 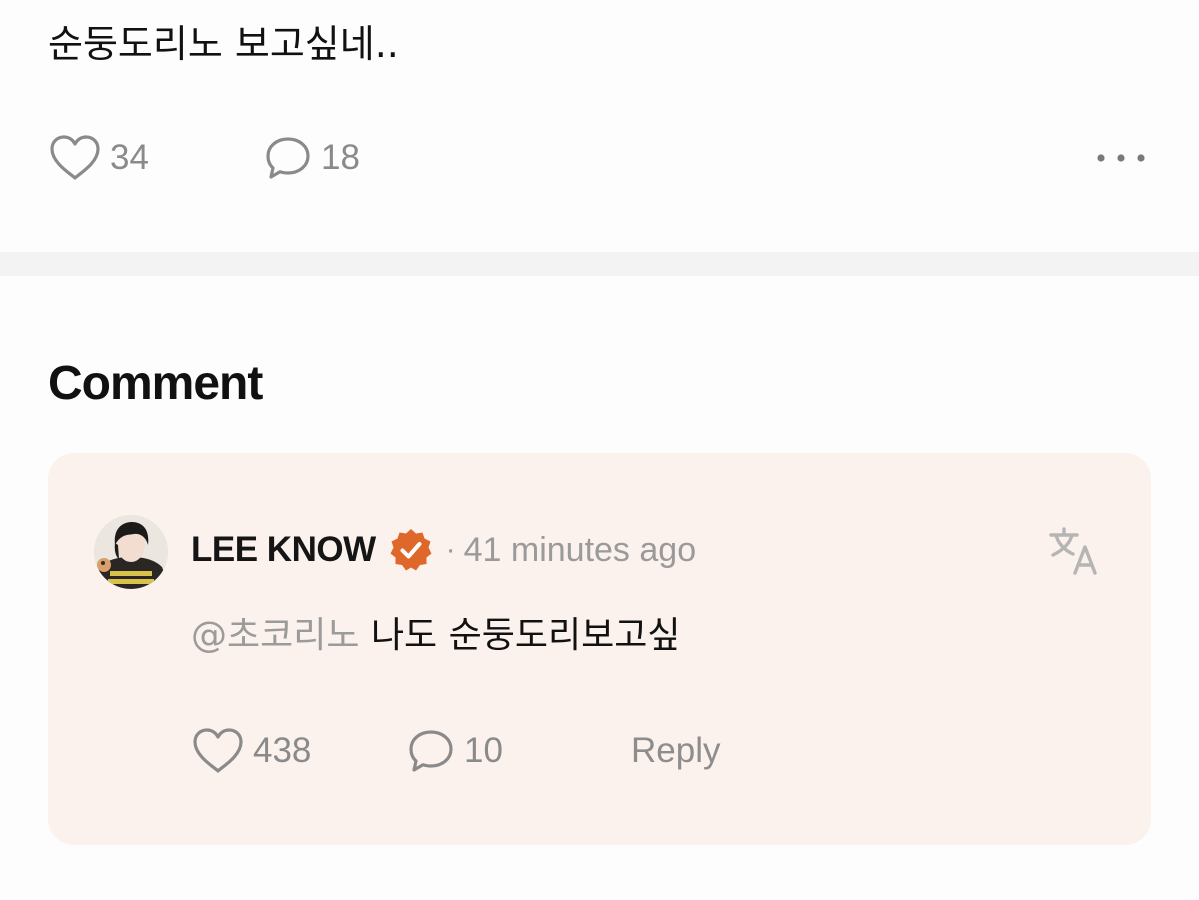 I want to click on comment-reply-count-button: 10, so click(x=454, y=751).